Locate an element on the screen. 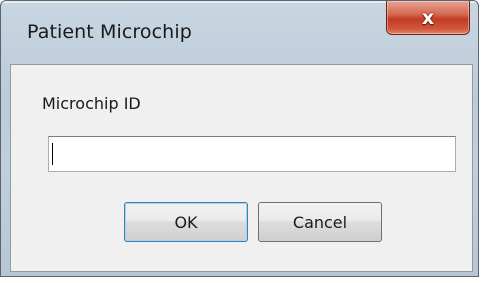 Image resolution: width=481 pixels, height=283 pixels. ok-button: OK is located at coordinates (186, 222).